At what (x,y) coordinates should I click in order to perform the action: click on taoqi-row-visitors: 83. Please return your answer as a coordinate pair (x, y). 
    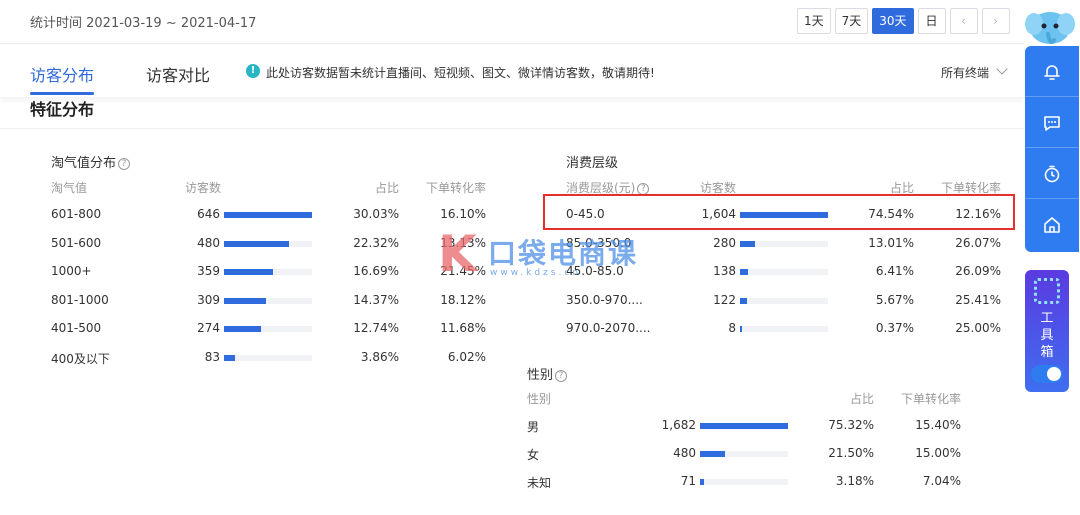
    Looking at the image, I should click on (212, 356).